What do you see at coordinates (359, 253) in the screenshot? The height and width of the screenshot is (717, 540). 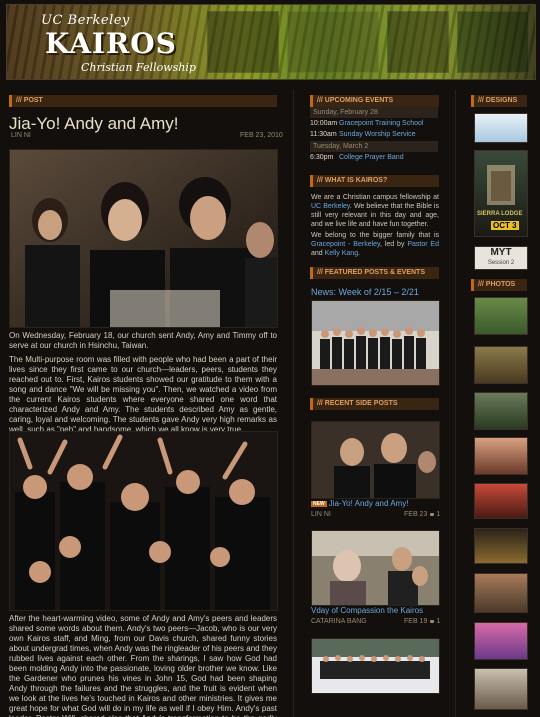 I see `about-text: .` at bounding box center [359, 253].